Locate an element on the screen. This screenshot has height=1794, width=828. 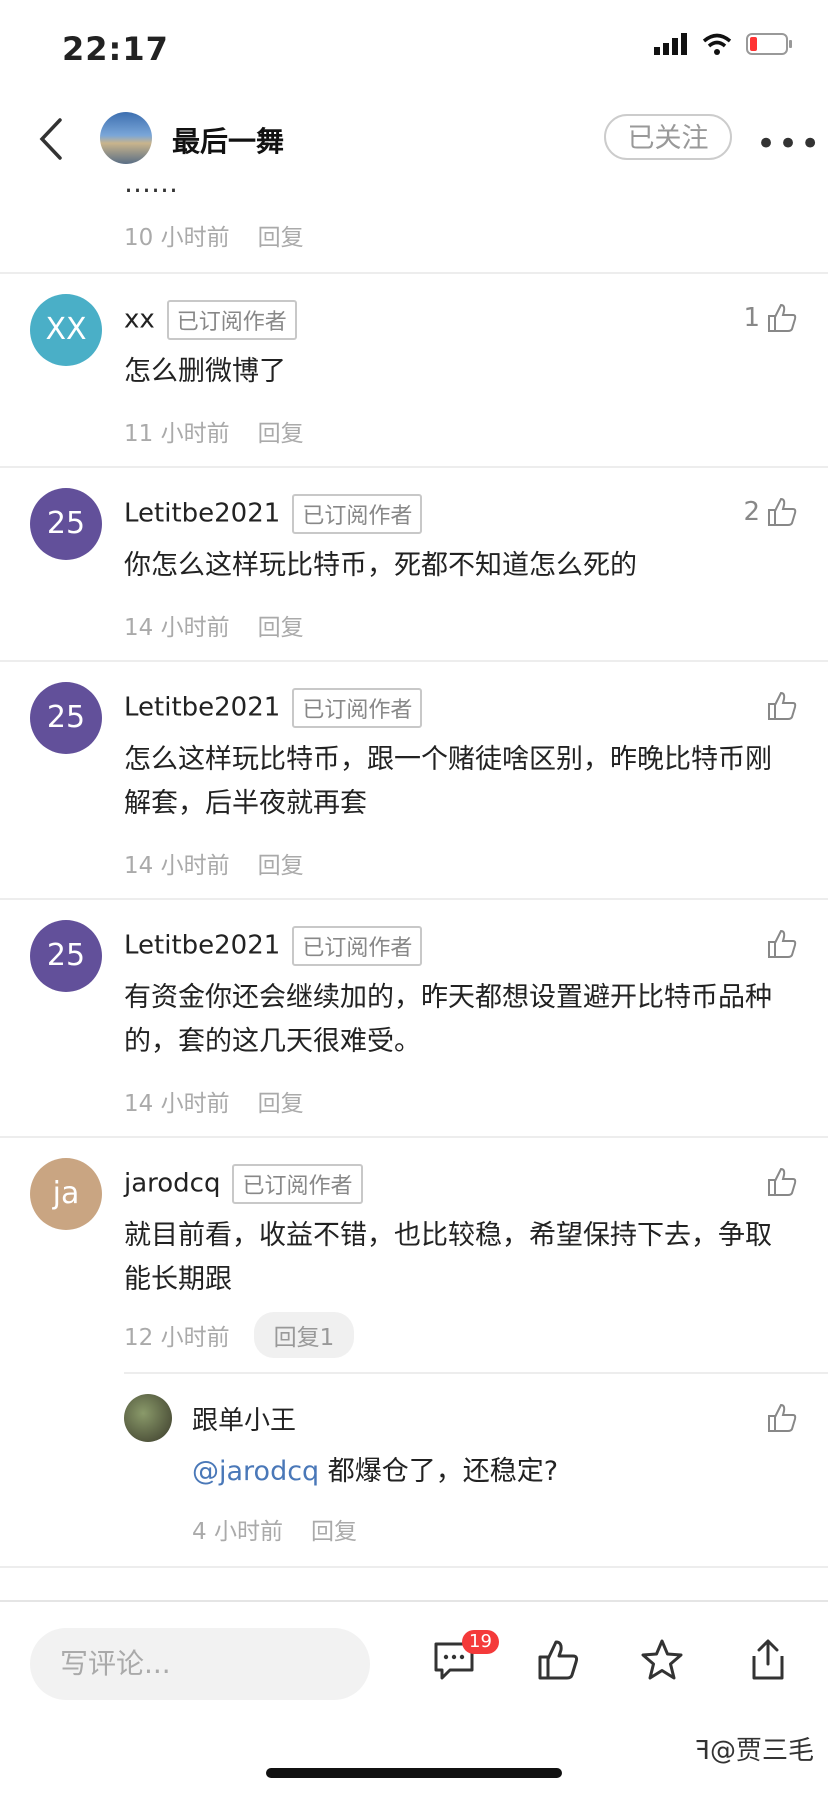
avatar: ja is located at coordinates (66, 1194).